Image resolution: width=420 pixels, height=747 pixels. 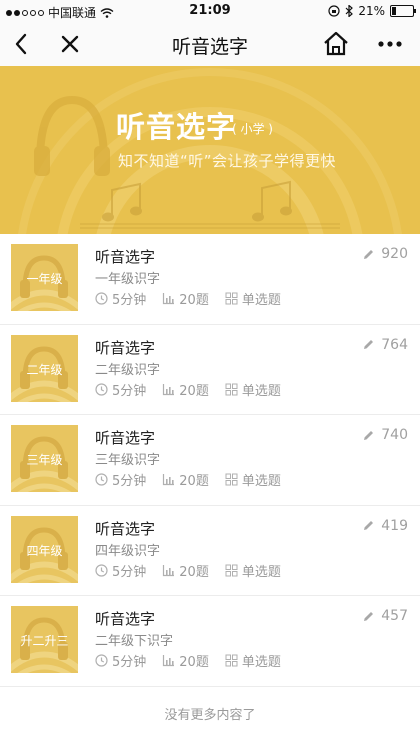 I want to click on banner-level-tag: ( 小学 ), so click(x=252, y=129).